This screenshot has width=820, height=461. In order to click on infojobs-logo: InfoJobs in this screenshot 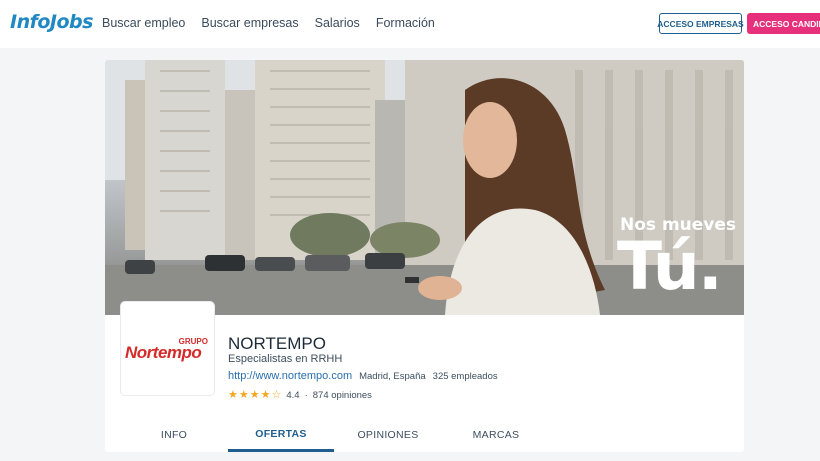, I will do `click(51, 22)`.